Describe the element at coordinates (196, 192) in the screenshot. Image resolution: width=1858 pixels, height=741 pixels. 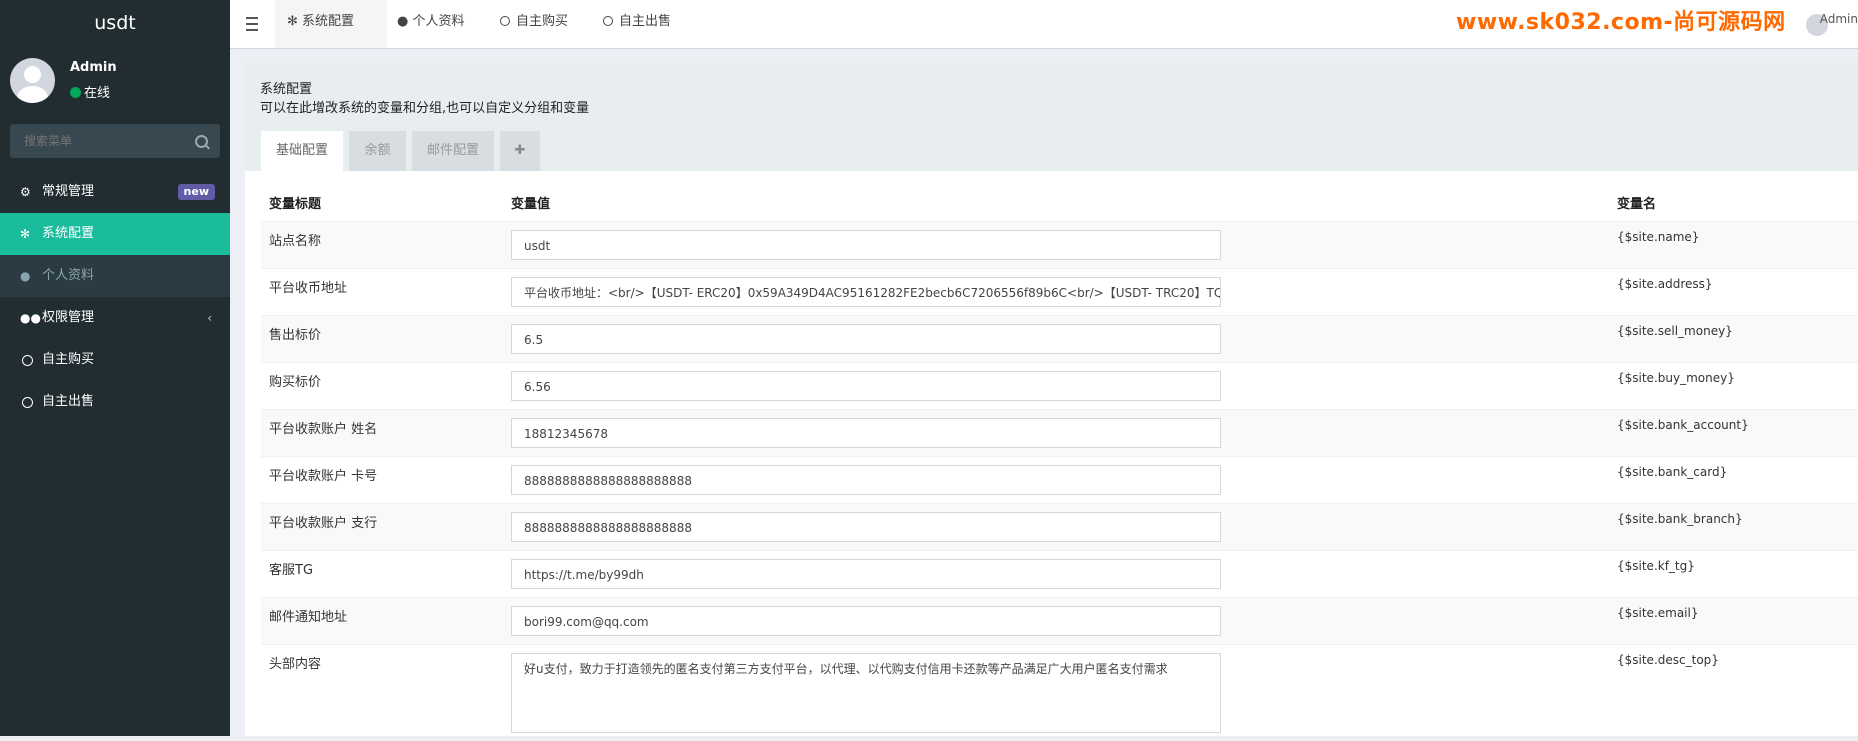
I see `new-badge: new` at that location.